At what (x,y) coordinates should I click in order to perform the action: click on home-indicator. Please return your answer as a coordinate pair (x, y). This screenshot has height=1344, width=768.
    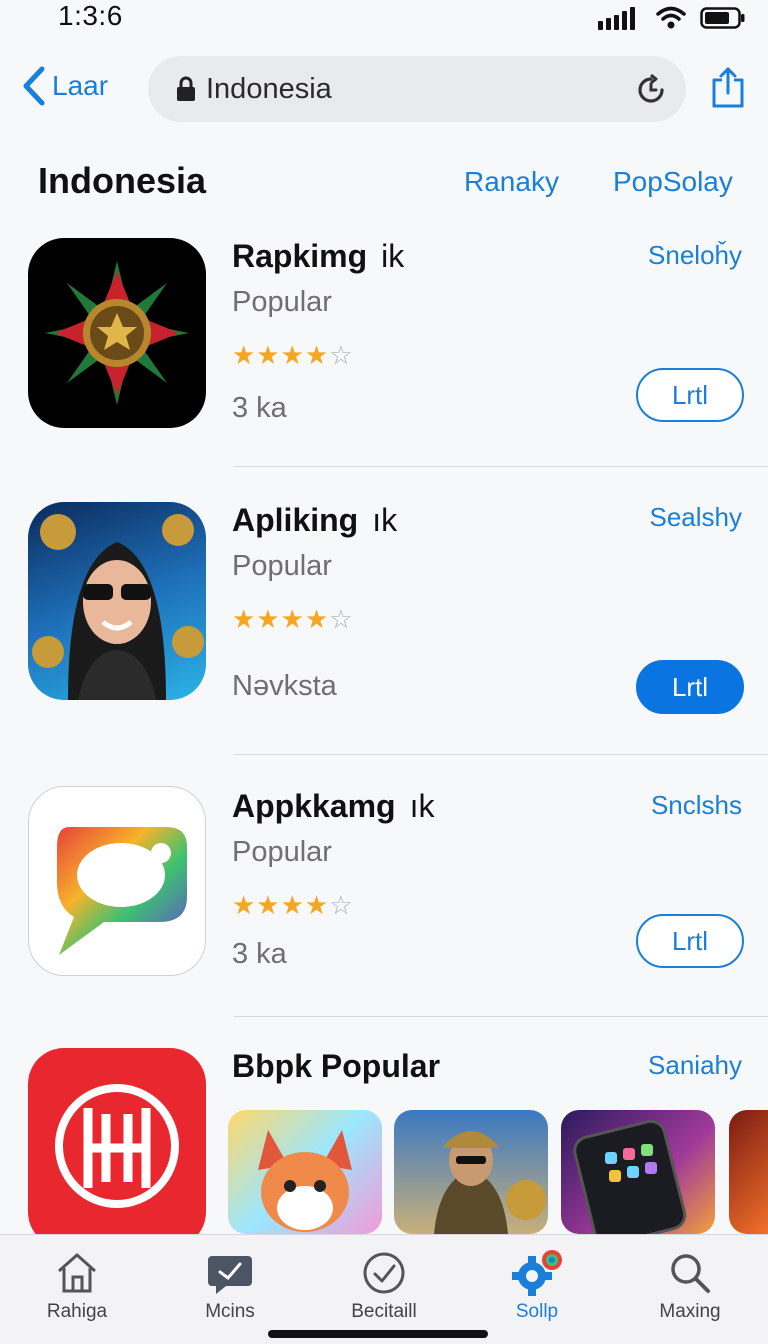
    Looking at the image, I should click on (378, 1334).